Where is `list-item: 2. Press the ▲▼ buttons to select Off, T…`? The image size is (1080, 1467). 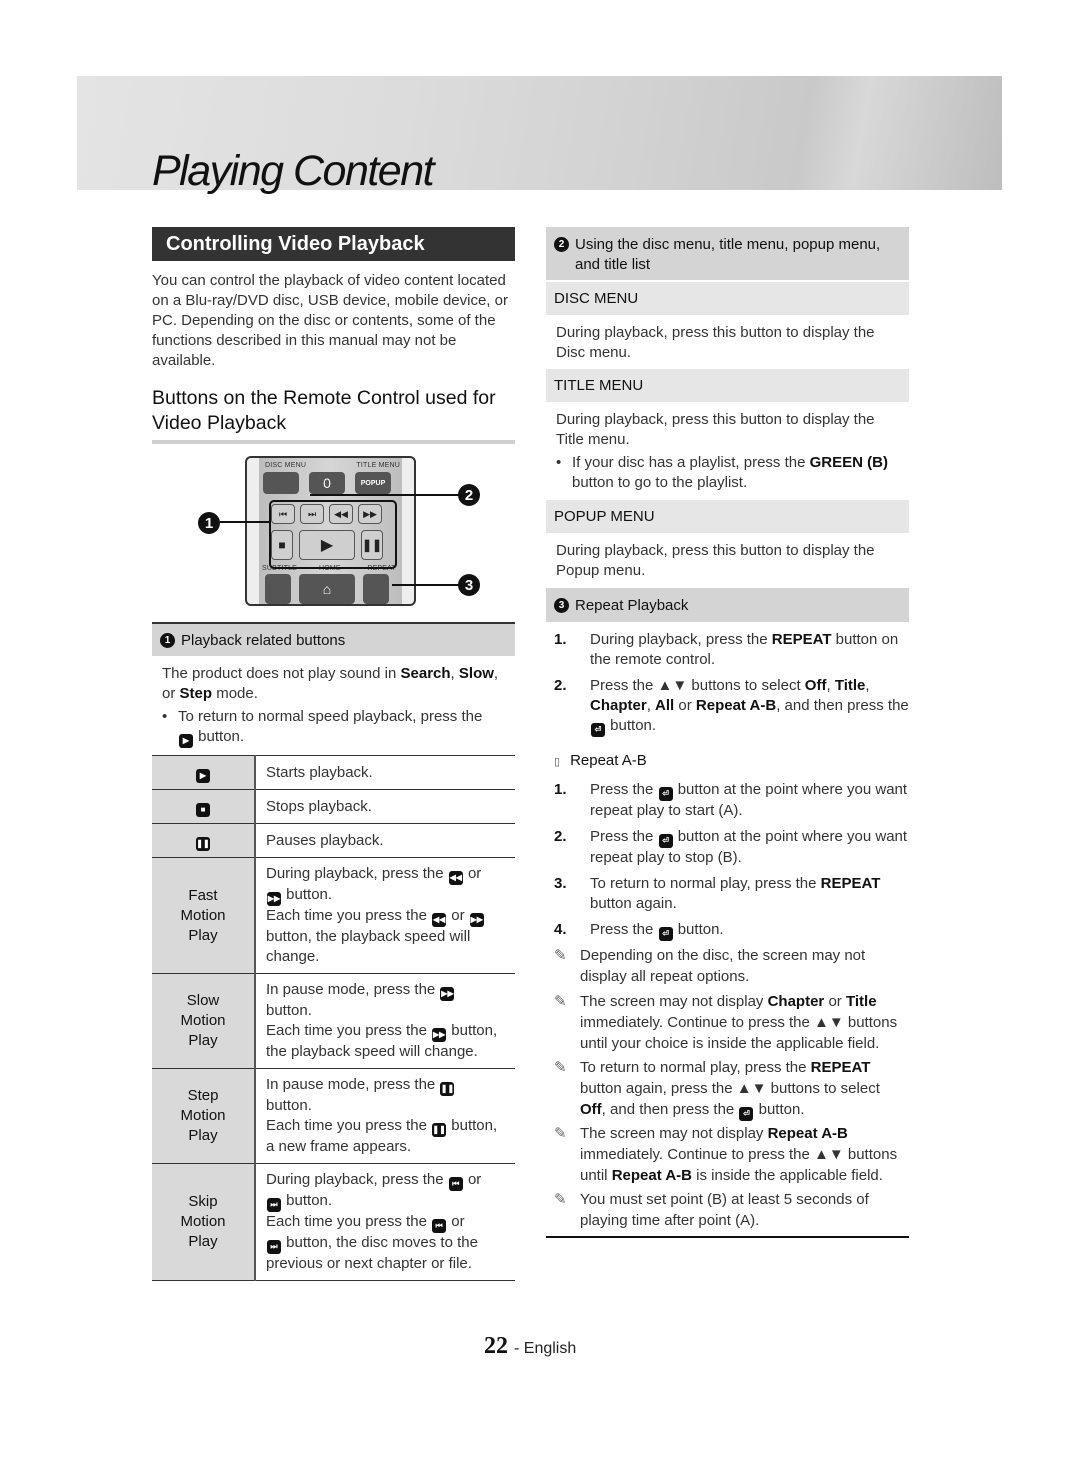 list-item: 2. Press the ▲▼ buttons to select Off, T… is located at coordinates (727, 706).